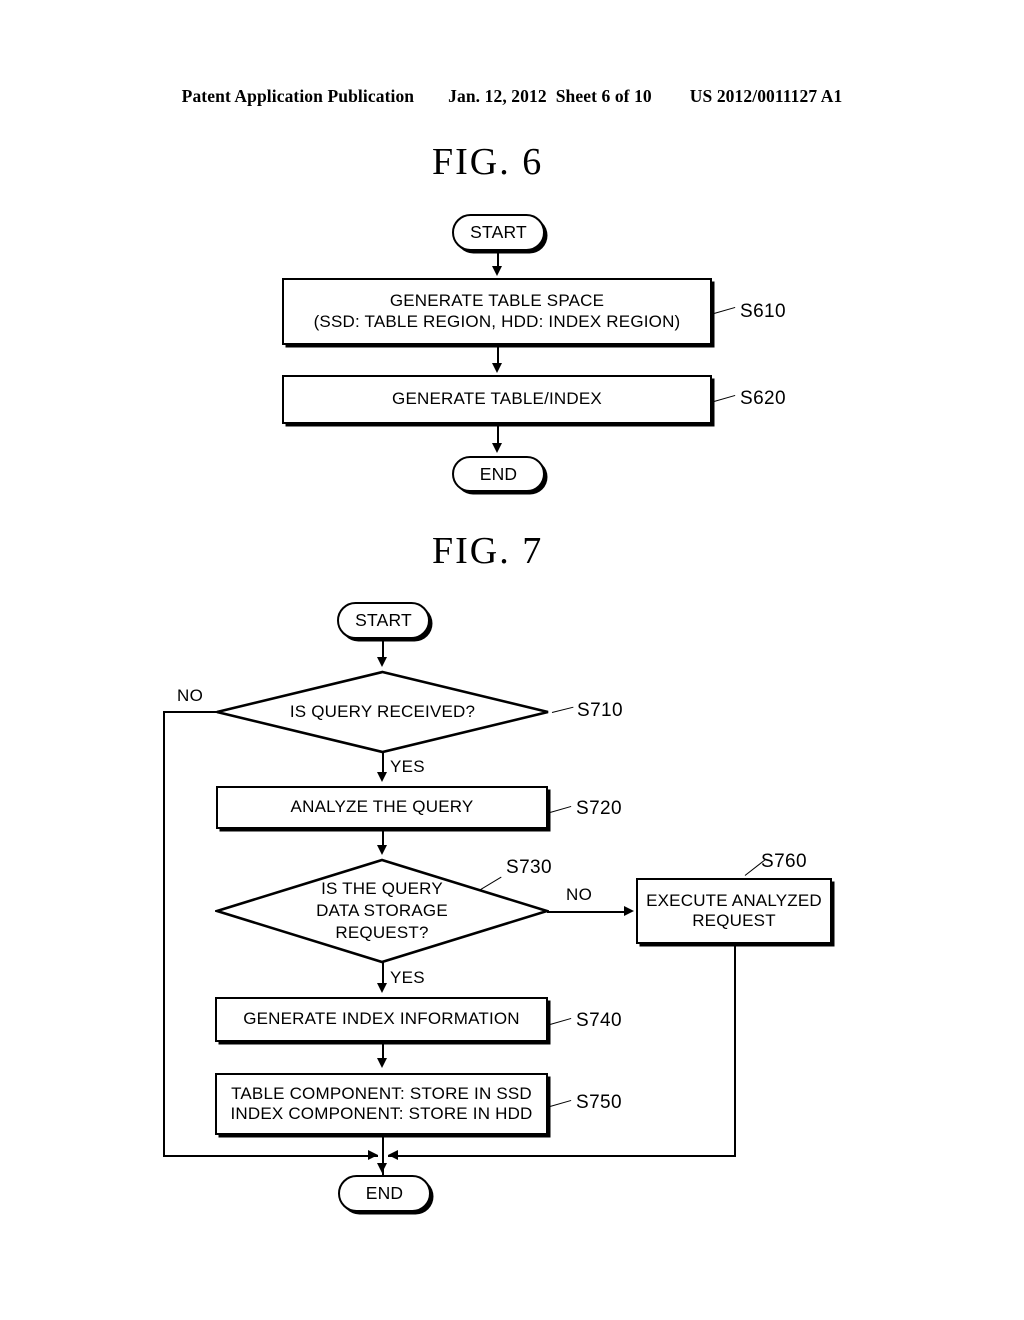 The height and width of the screenshot is (1320, 1024). What do you see at coordinates (383, 1051) in the screenshot?
I see `fig7-connector-s740-to-s750` at bounding box center [383, 1051].